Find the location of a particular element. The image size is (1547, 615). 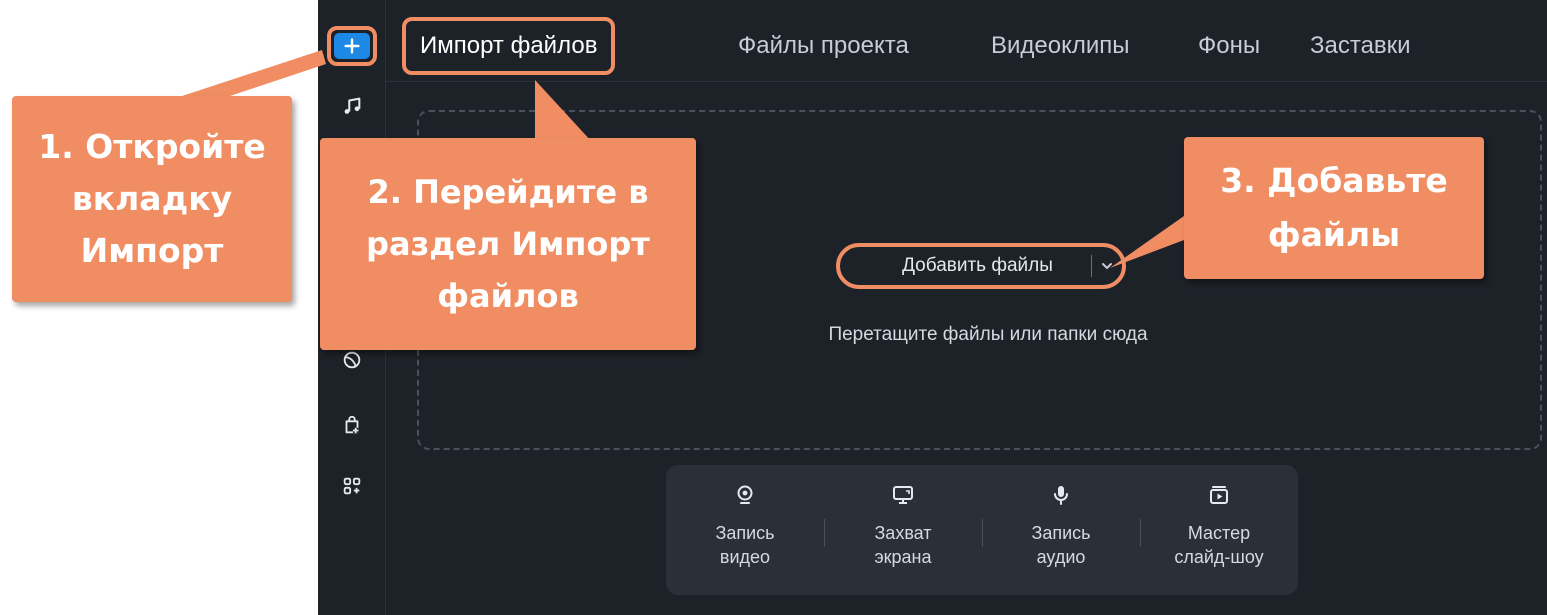

bag-add-icon is located at coordinates (352, 424).